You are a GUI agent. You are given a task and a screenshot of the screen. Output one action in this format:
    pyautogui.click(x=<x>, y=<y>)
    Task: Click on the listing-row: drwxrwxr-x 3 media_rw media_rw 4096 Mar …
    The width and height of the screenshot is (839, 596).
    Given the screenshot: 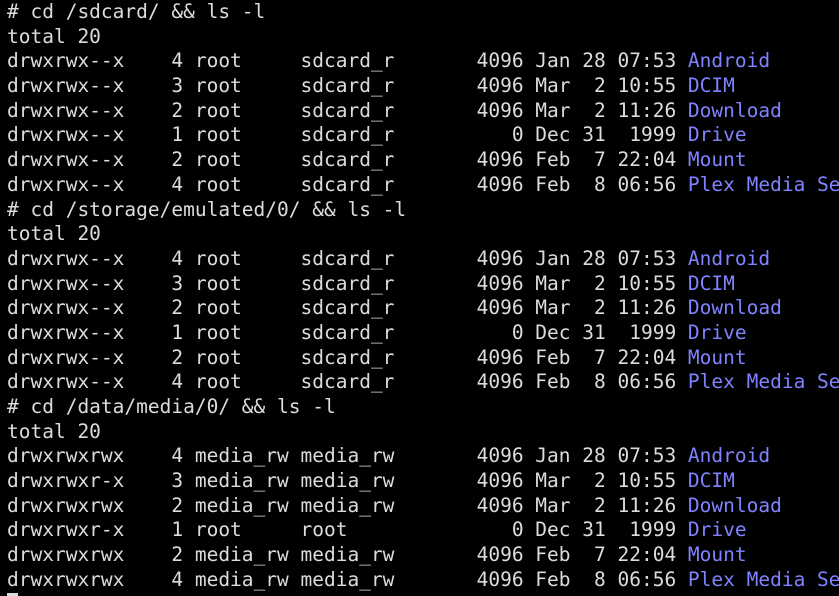 What is the action you would take?
    pyautogui.click(x=423, y=481)
    